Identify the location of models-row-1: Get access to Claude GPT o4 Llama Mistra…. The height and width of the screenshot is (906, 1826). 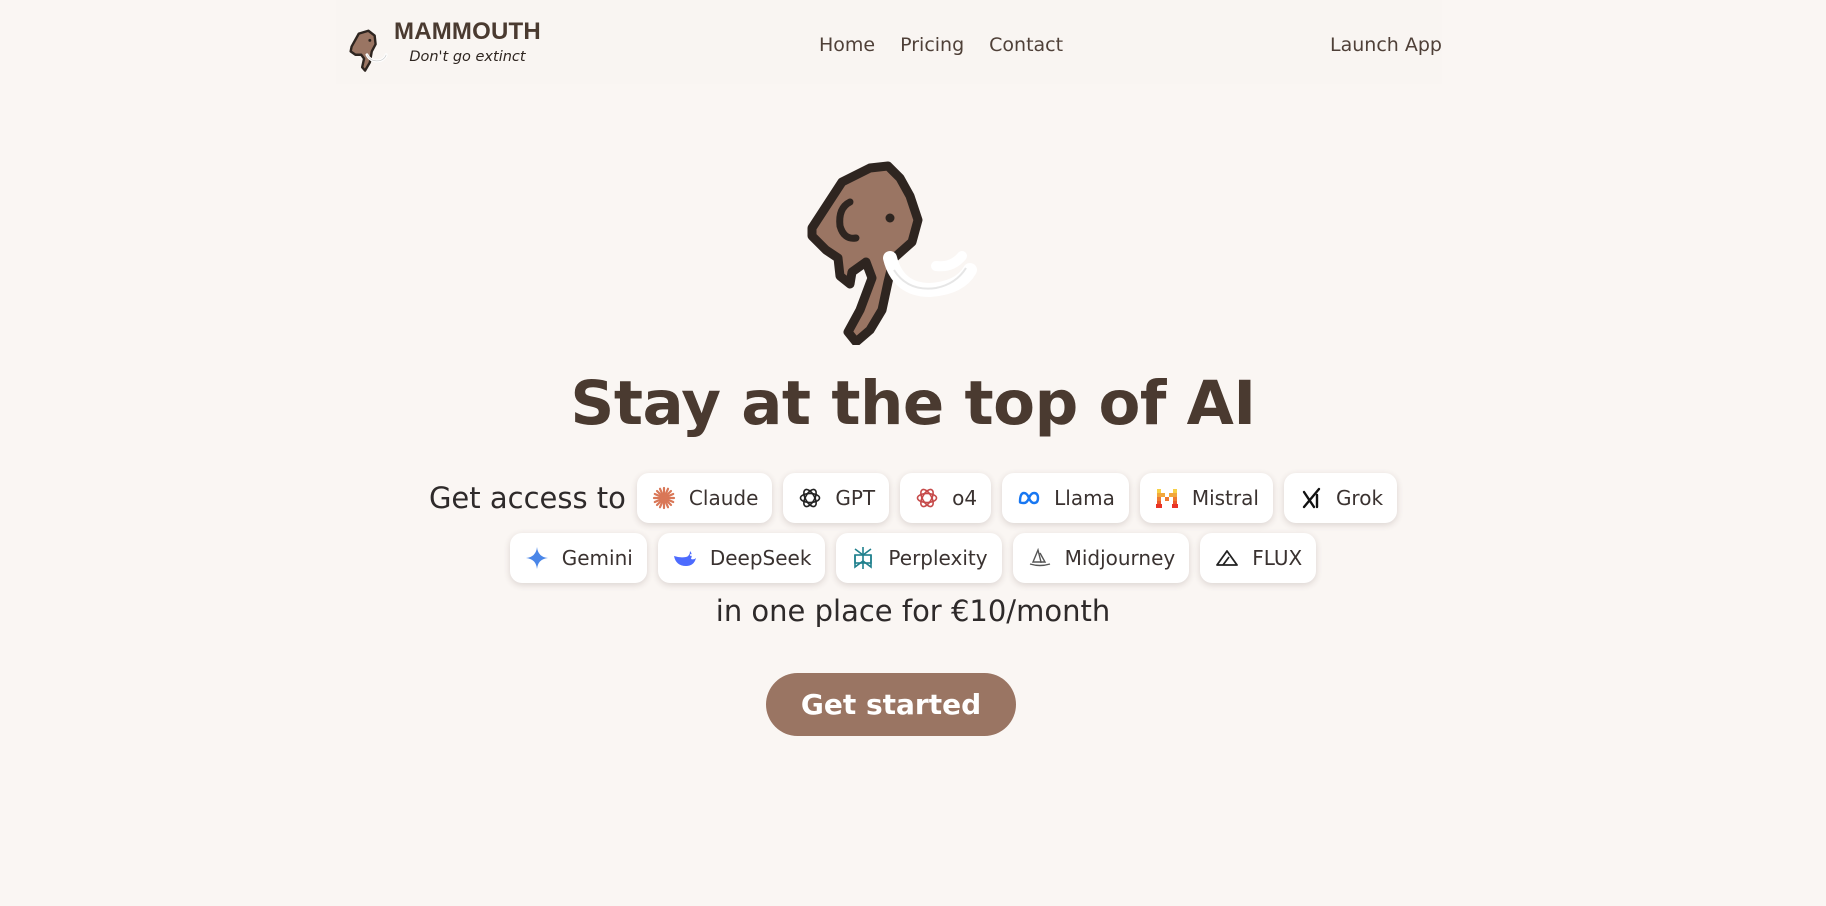
(913, 498).